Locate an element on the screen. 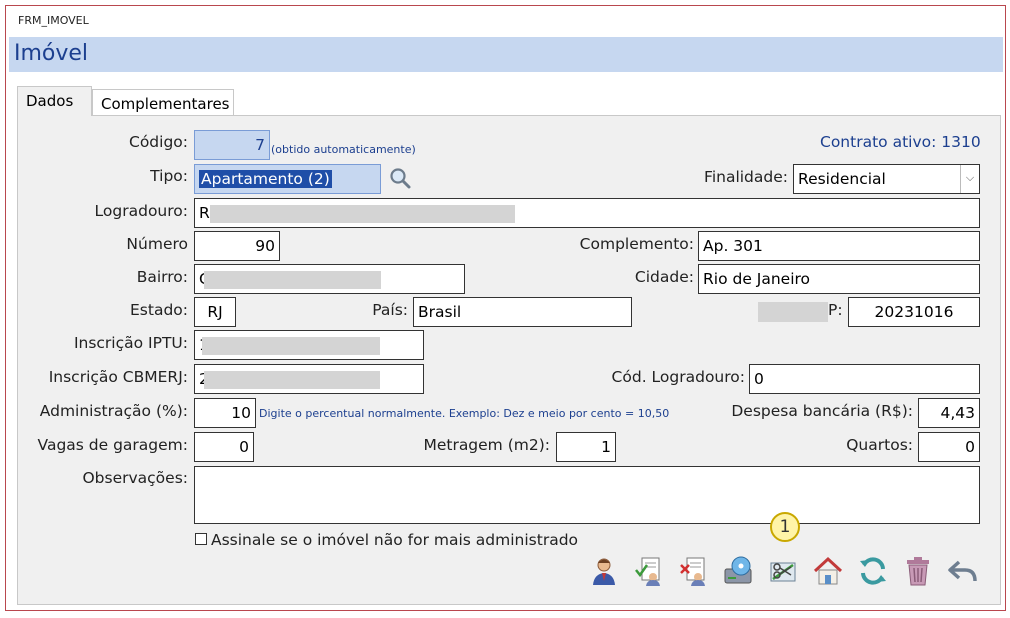 The height and width of the screenshot is (618, 1010). cod-logradouro-label: Cód. Logradouro: is located at coordinates (678, 377).